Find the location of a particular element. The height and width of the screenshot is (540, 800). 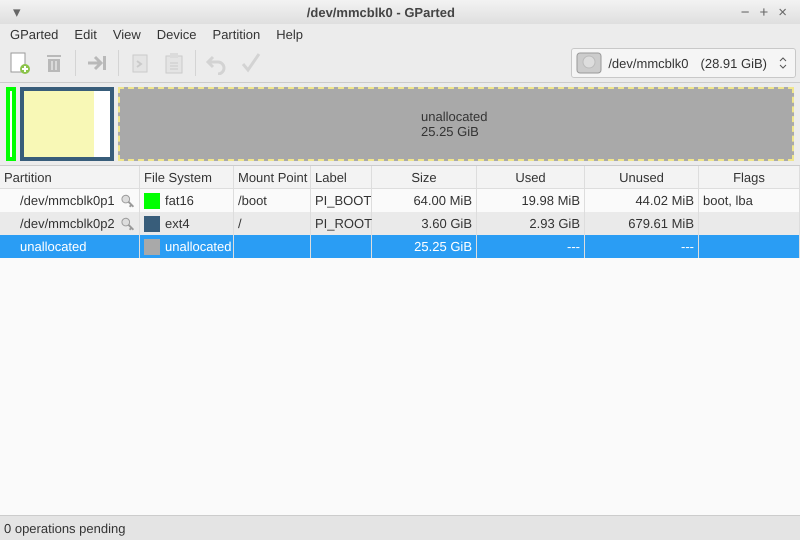

table-cell-text: /dev/mmcblk0p1 is located at coordinates (67, 200).